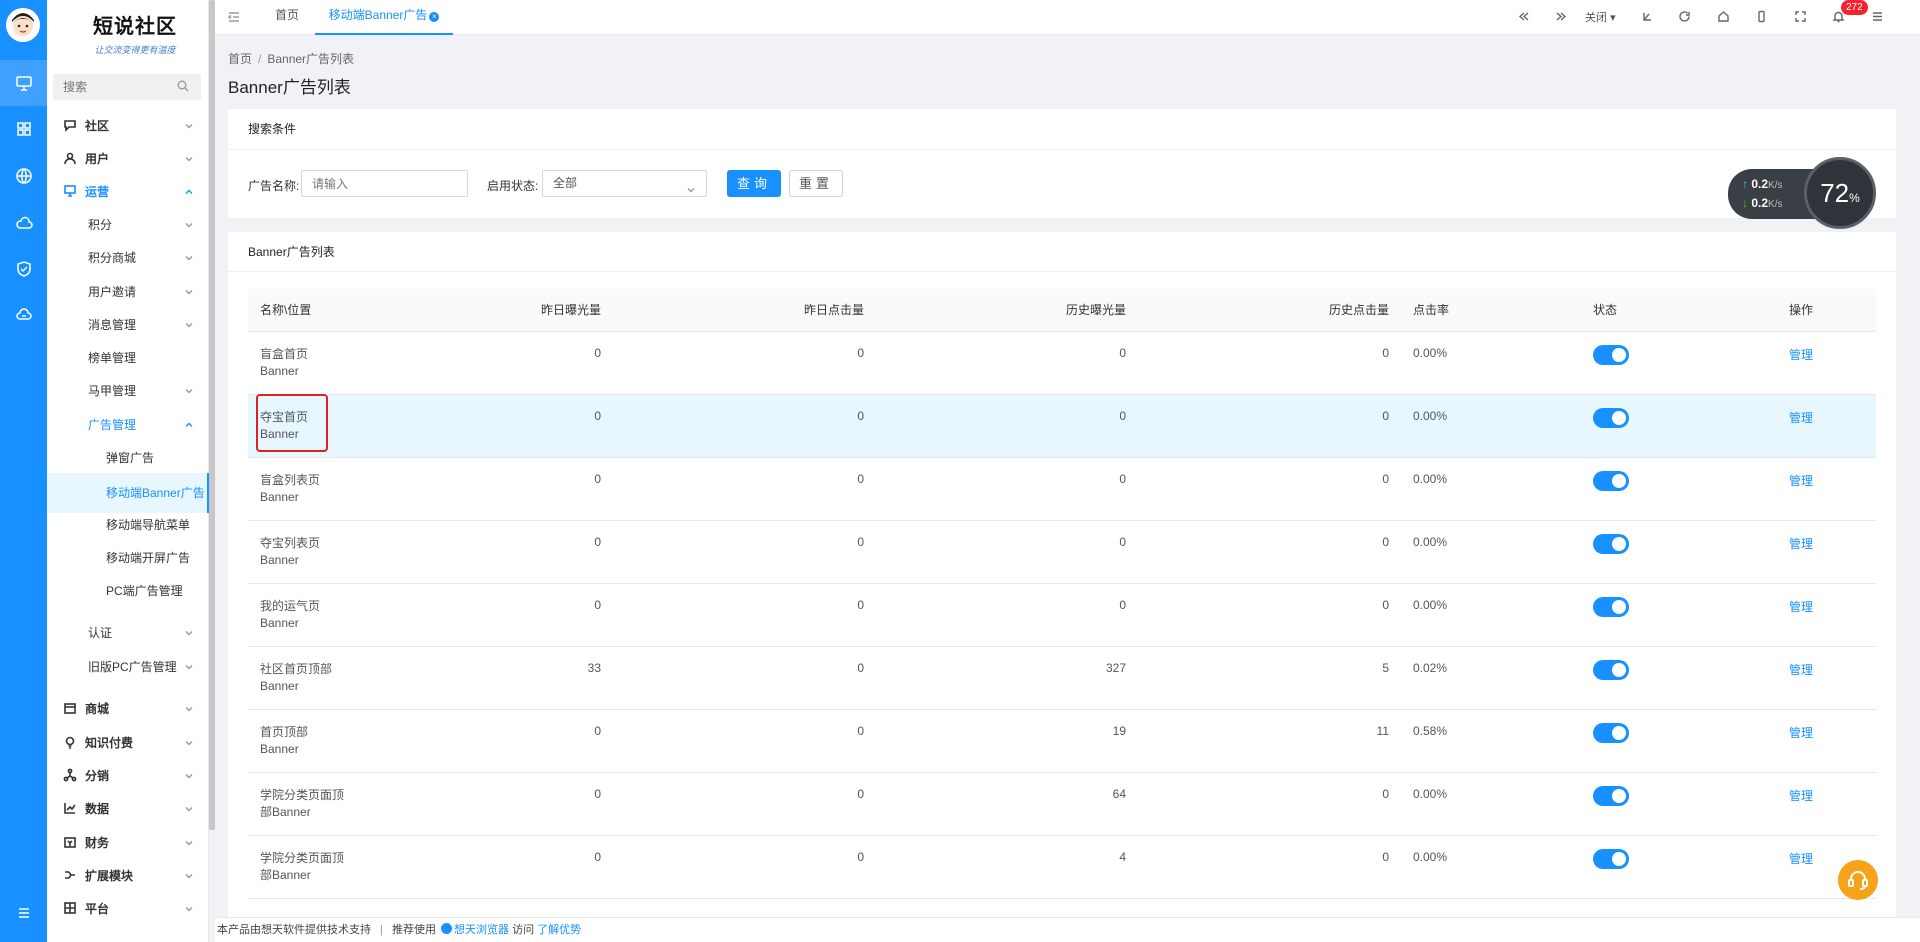  I want to click on table-row: 夺宝首页 Banner 0 0 0 0 0.00% 管理, so click(1062, 426).